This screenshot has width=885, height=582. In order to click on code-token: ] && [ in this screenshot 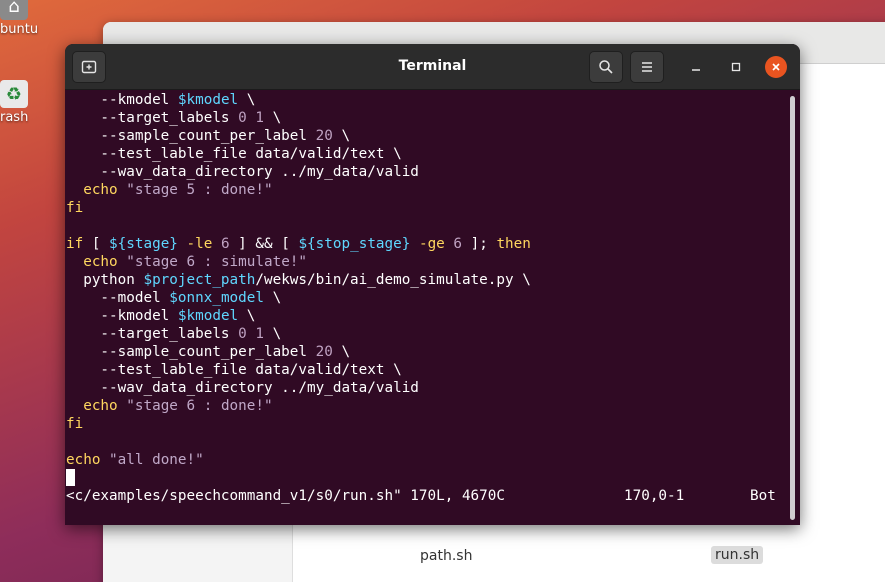, I will do `click(264, 244)`.